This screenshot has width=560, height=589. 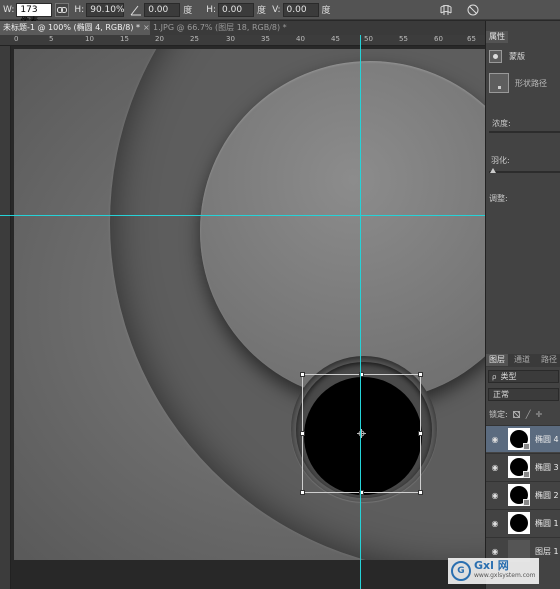 I want to click on mask-icon, so click(x=495, y=56).